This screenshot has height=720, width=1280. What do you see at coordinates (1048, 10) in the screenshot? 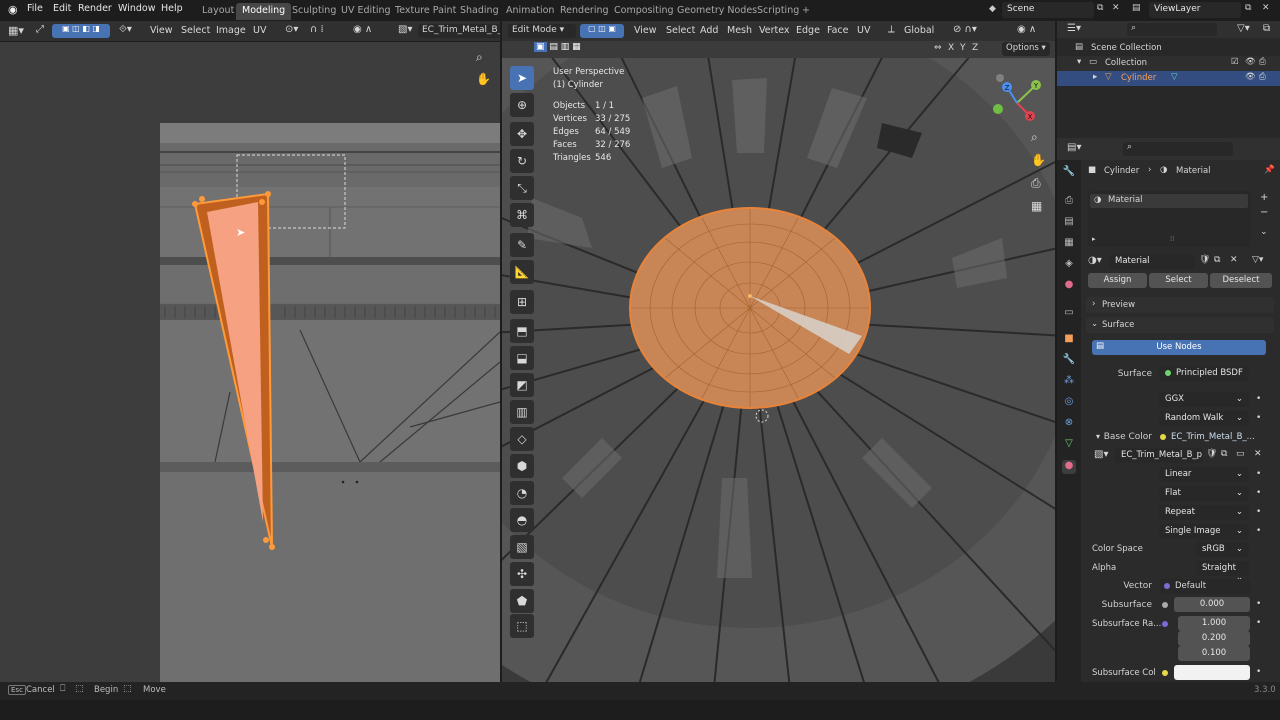
I see `scene-field: Scene` at bounding box center [1048, 10].